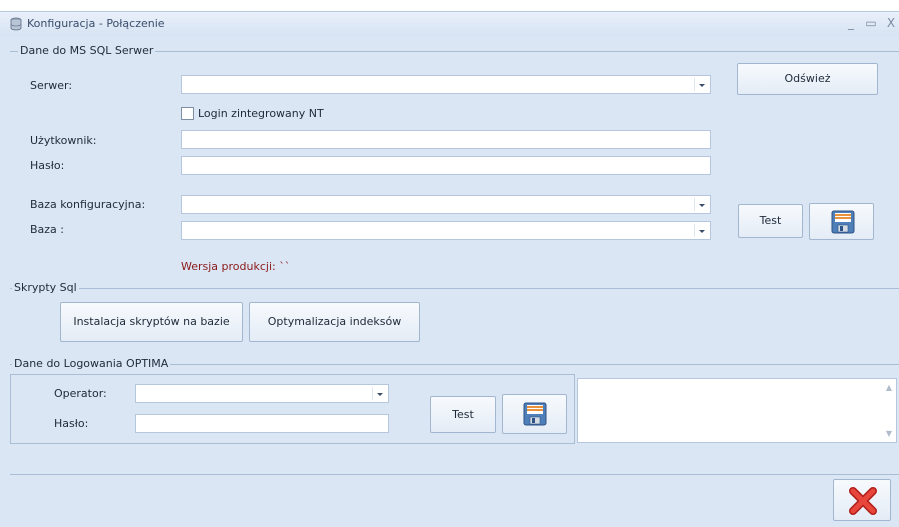 The height and width of the screenshot is (527, 899). I want to click on save-connection-button, so click(841, 221).